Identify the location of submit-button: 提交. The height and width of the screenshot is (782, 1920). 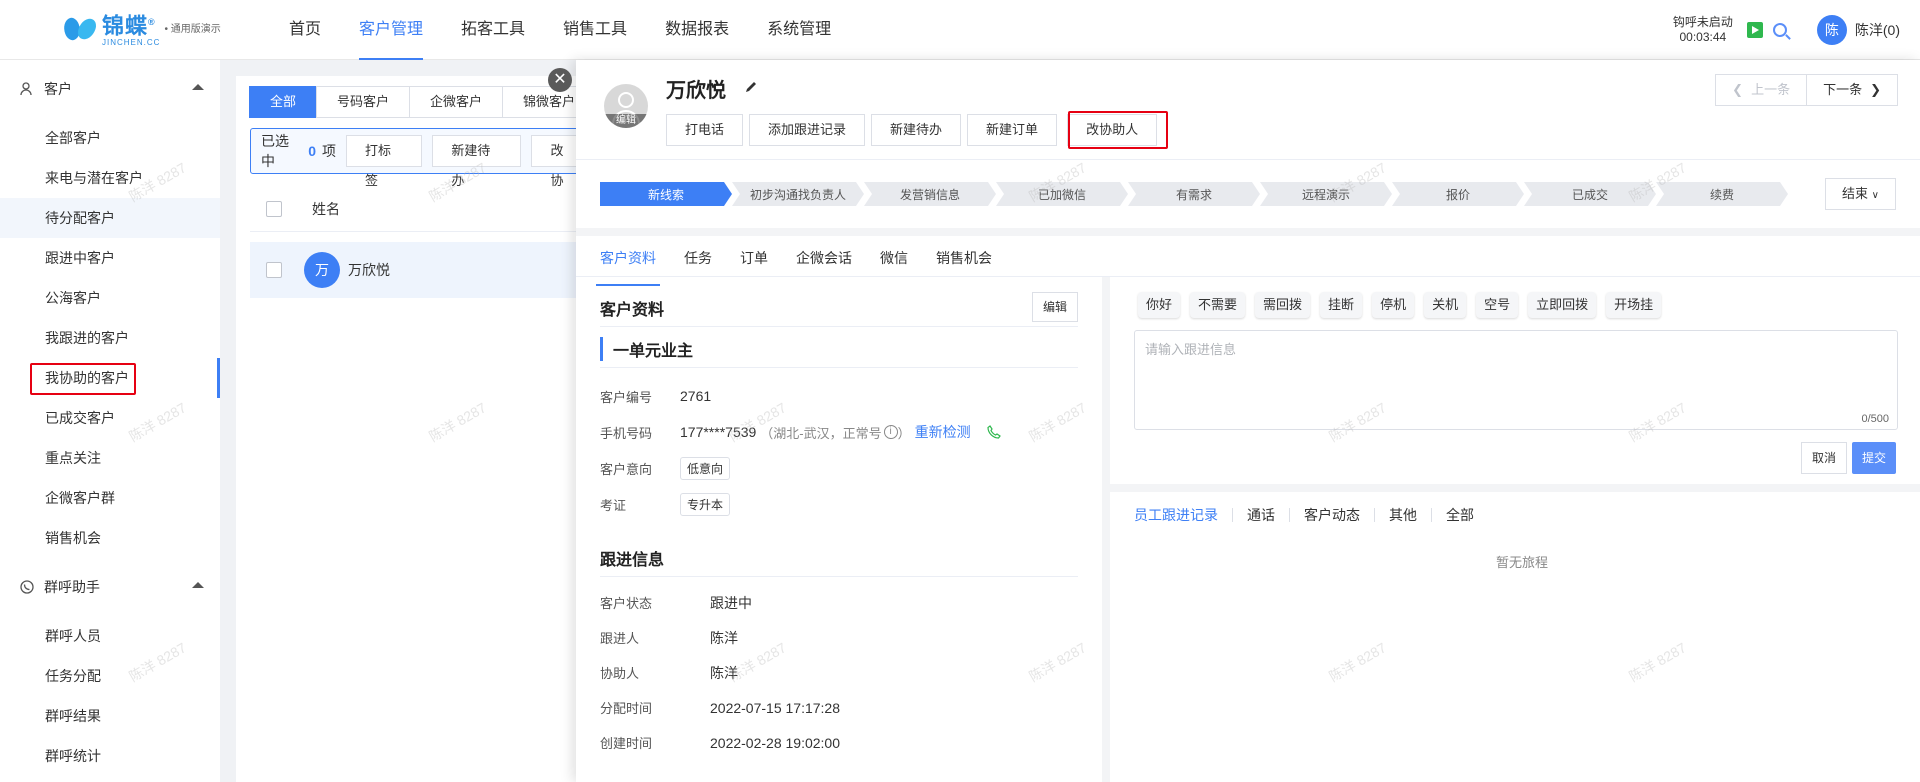
(1874, 458).